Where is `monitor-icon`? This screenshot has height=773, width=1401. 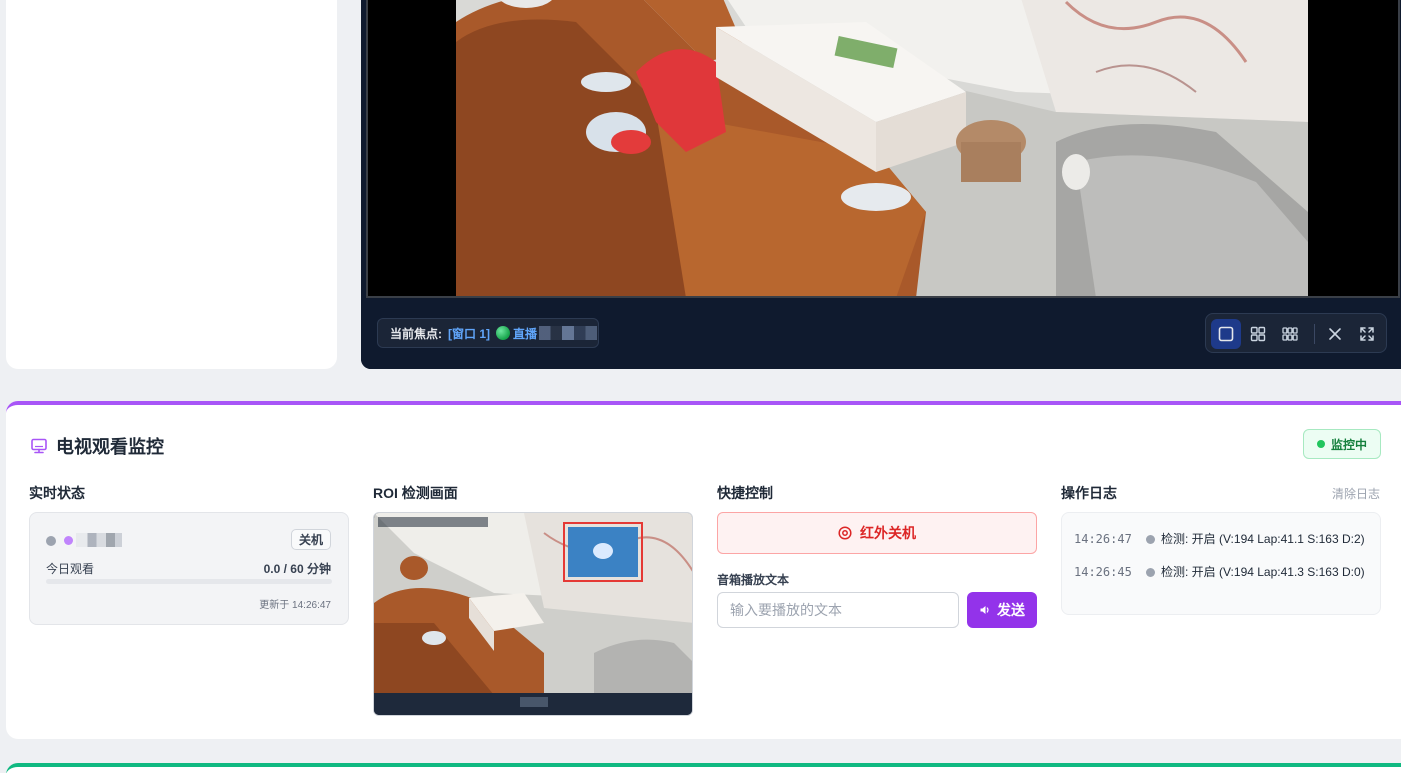
monitor-icon is located at coordinates (39, 446).